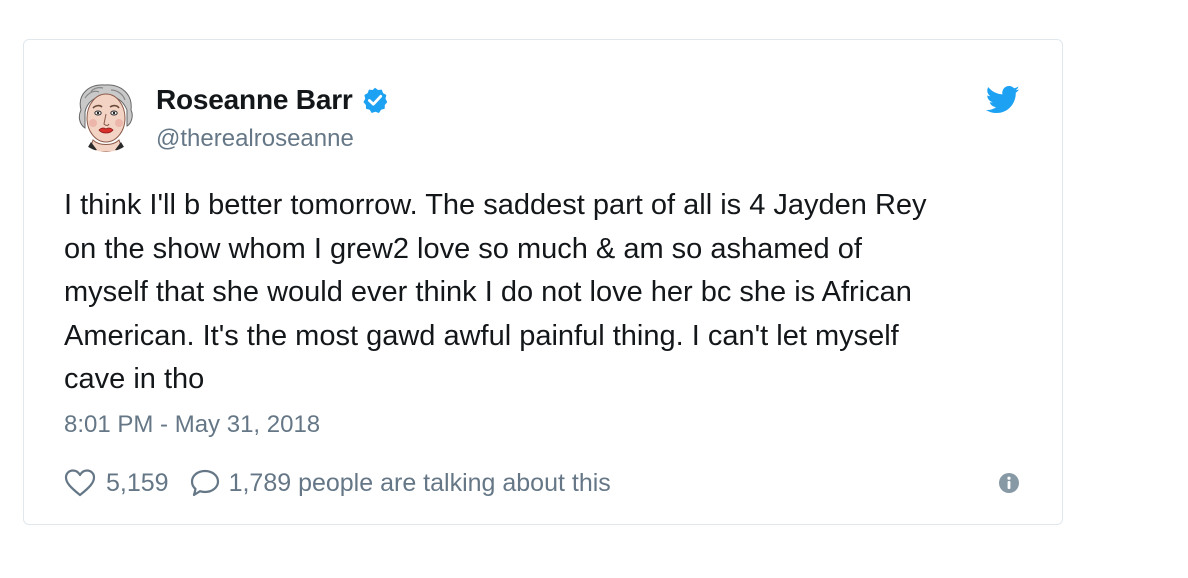 This screenshot has height=578, width=1188. What do you see at coordinates (137, 483) in the screenshot?
I see `like-count: 5,159` at bounding box center [137, 483].